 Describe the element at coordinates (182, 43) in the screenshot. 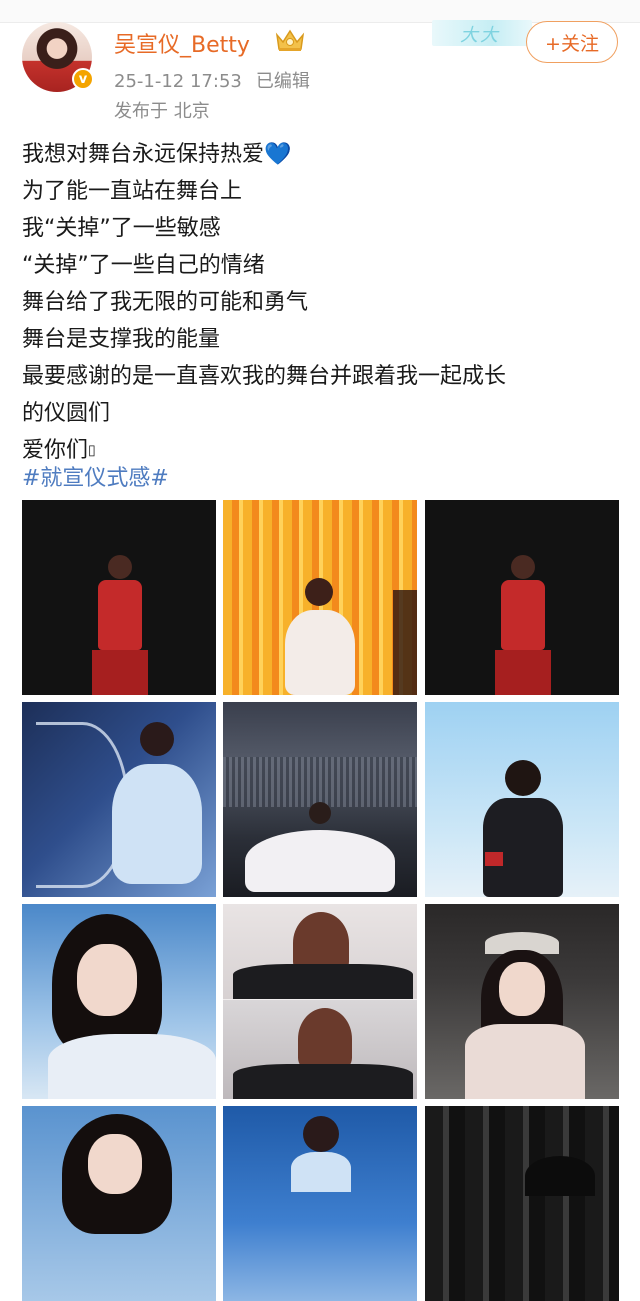

I see `username: 吴宣仪_Betty` at that location.